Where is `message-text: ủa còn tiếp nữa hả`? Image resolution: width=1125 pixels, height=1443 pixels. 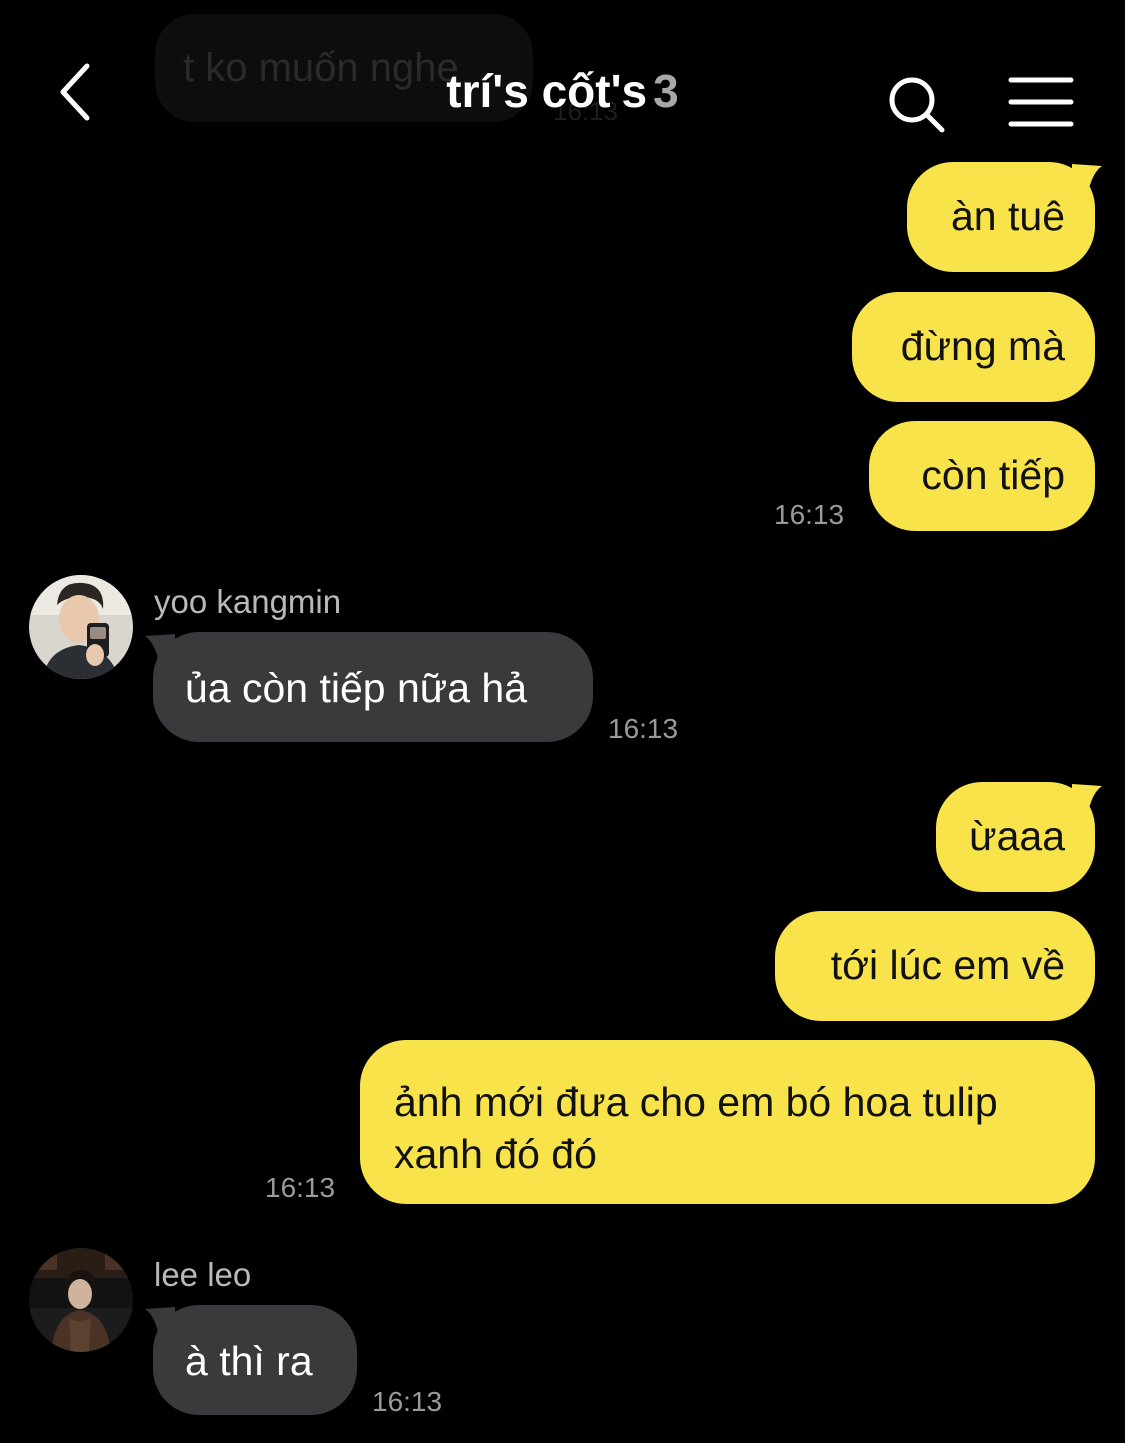
message-text: ủa còn tiếp nữa hả is located at coordinates (356, 688).